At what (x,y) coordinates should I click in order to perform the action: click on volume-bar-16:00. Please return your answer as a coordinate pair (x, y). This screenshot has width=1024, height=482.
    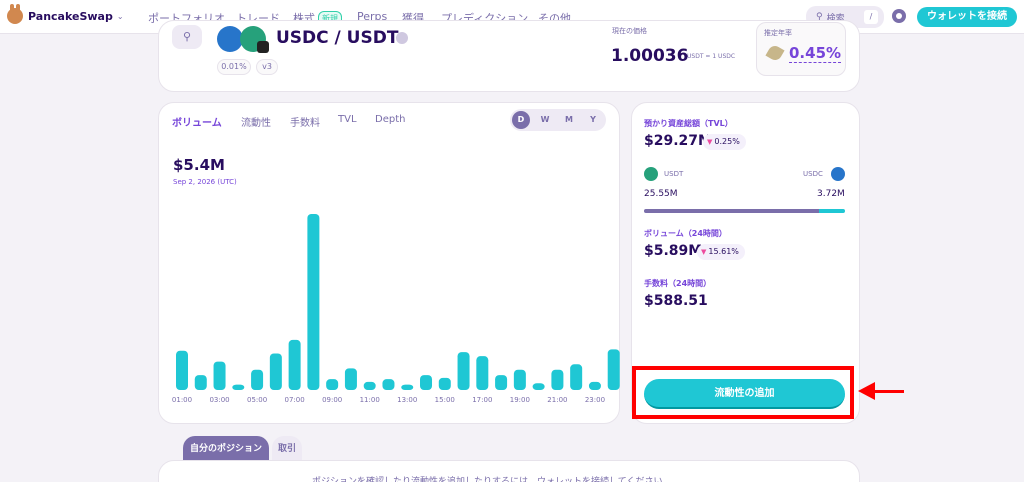
    Looking at the image, I should click on (482, 373).